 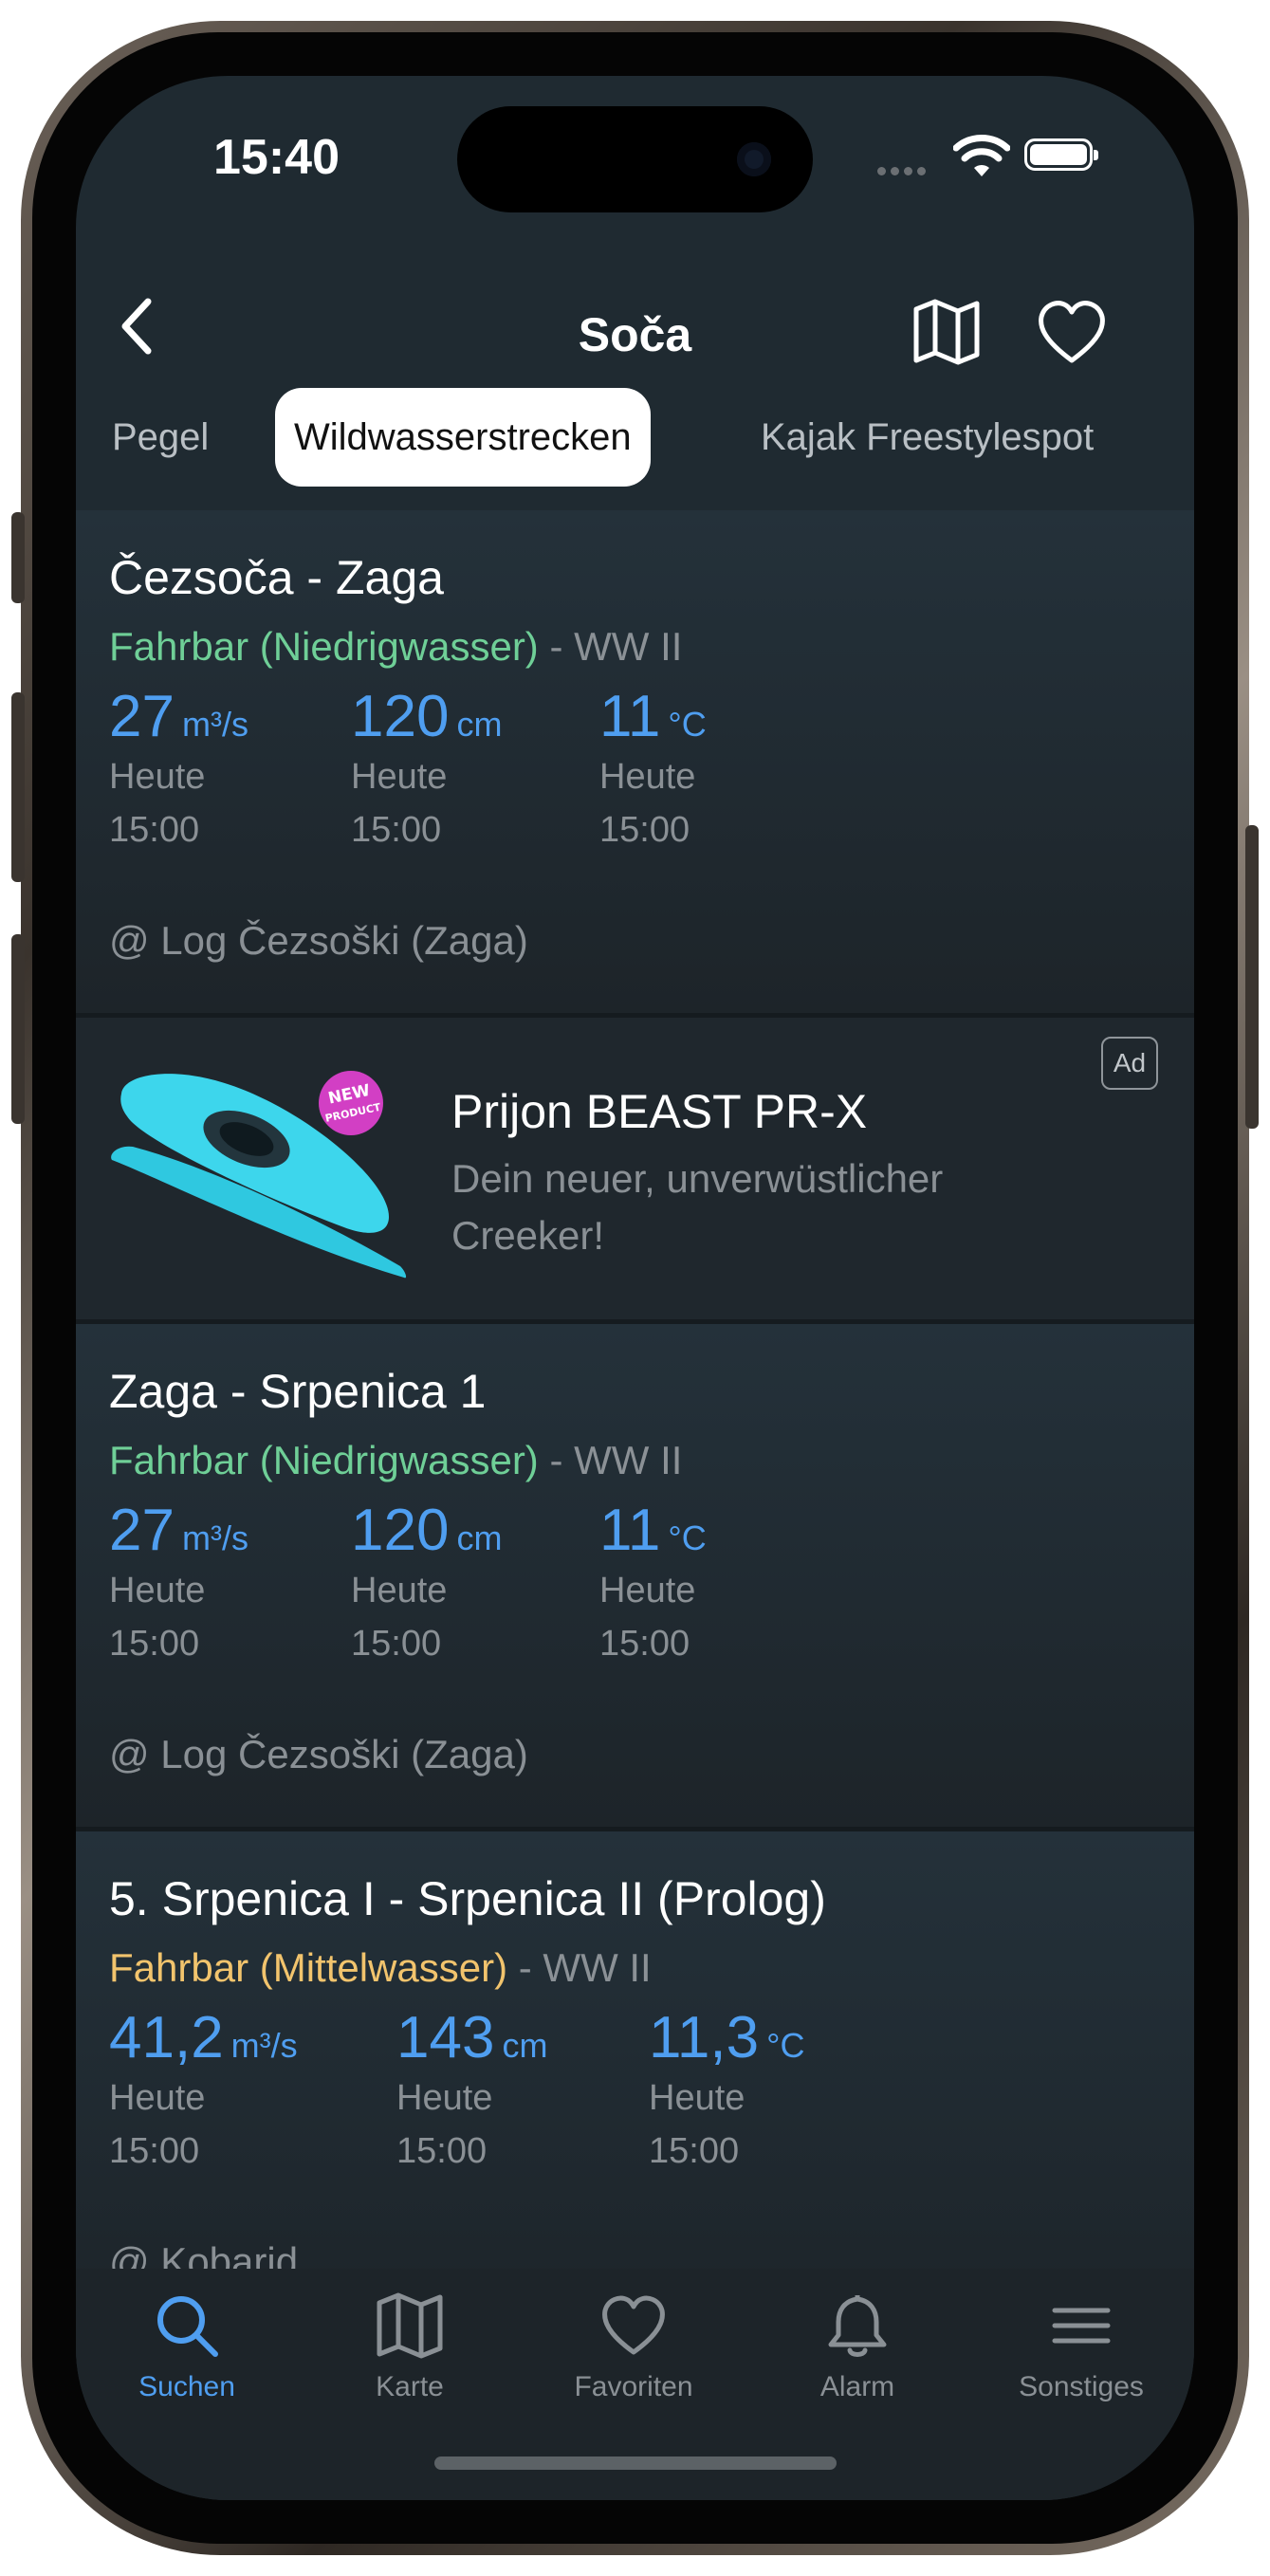 I want to click on tab-bar-label: Karte, so click(x=410, y=2386).